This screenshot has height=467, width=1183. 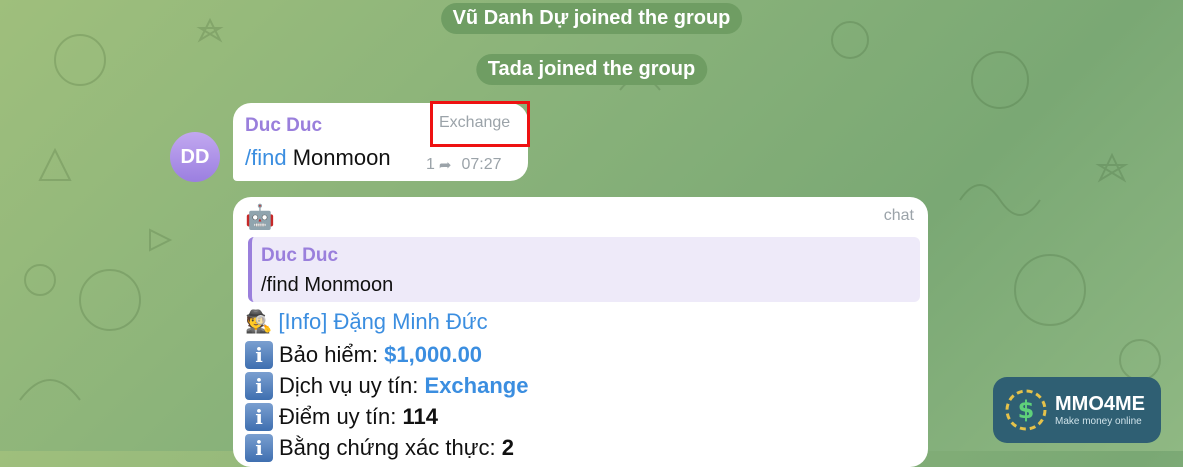 What do you see at coordinates (481, 164) in the screenshot?
I see `message-time: 07:27` at bounding box center [481, 164].